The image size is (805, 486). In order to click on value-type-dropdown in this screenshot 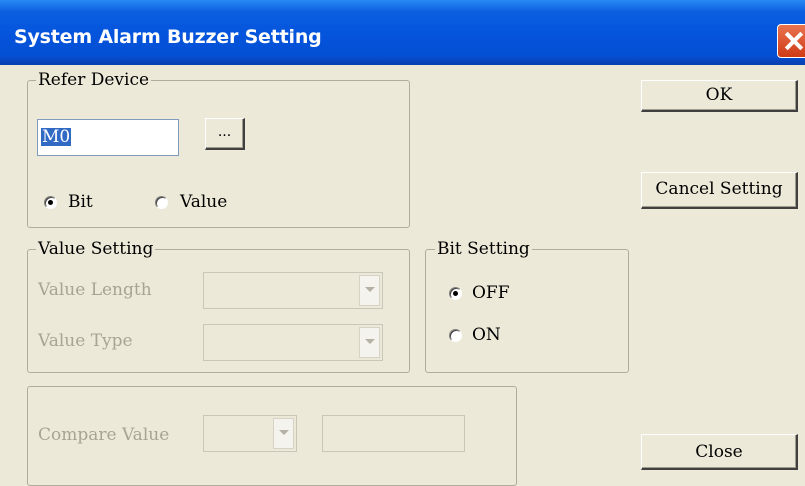, I will do `click(293, 342)`.